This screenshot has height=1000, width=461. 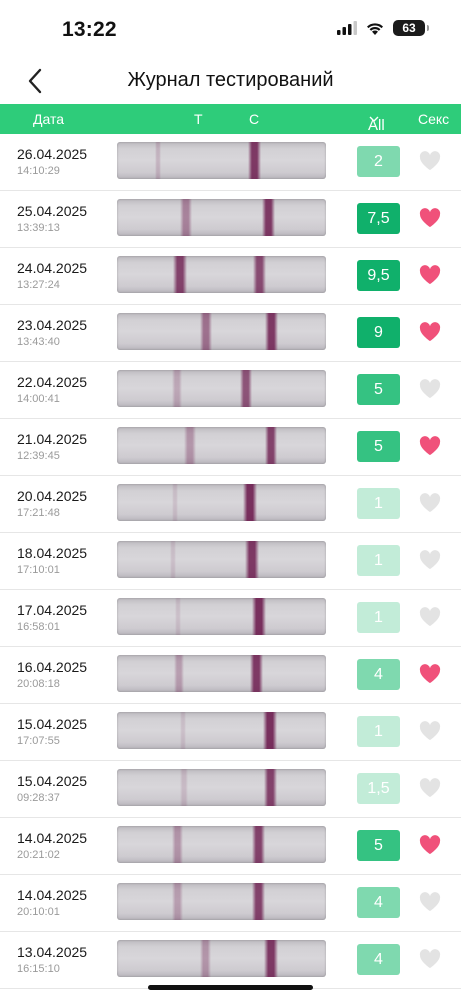 I want to click on entry-time: 14:10:29, so click(x=38, y=171).